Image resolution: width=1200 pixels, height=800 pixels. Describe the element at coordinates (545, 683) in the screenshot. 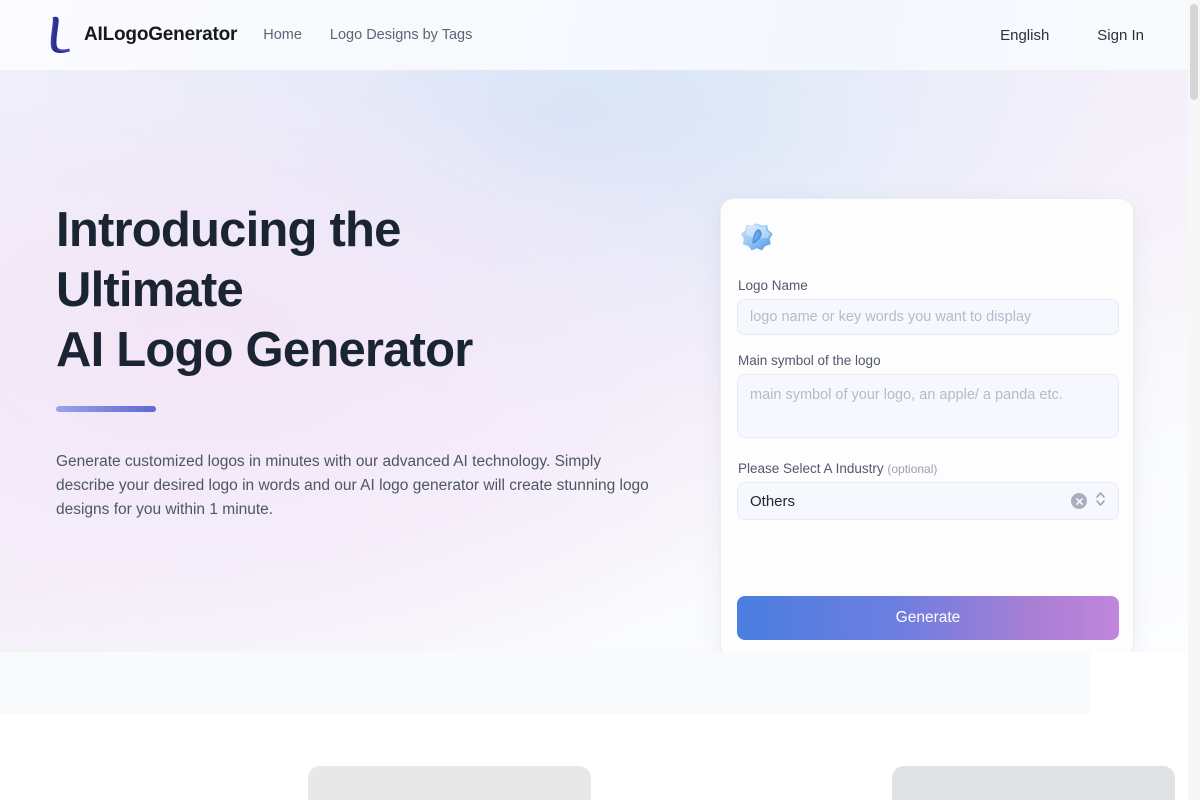

I see `gallery-background-band` at that location.